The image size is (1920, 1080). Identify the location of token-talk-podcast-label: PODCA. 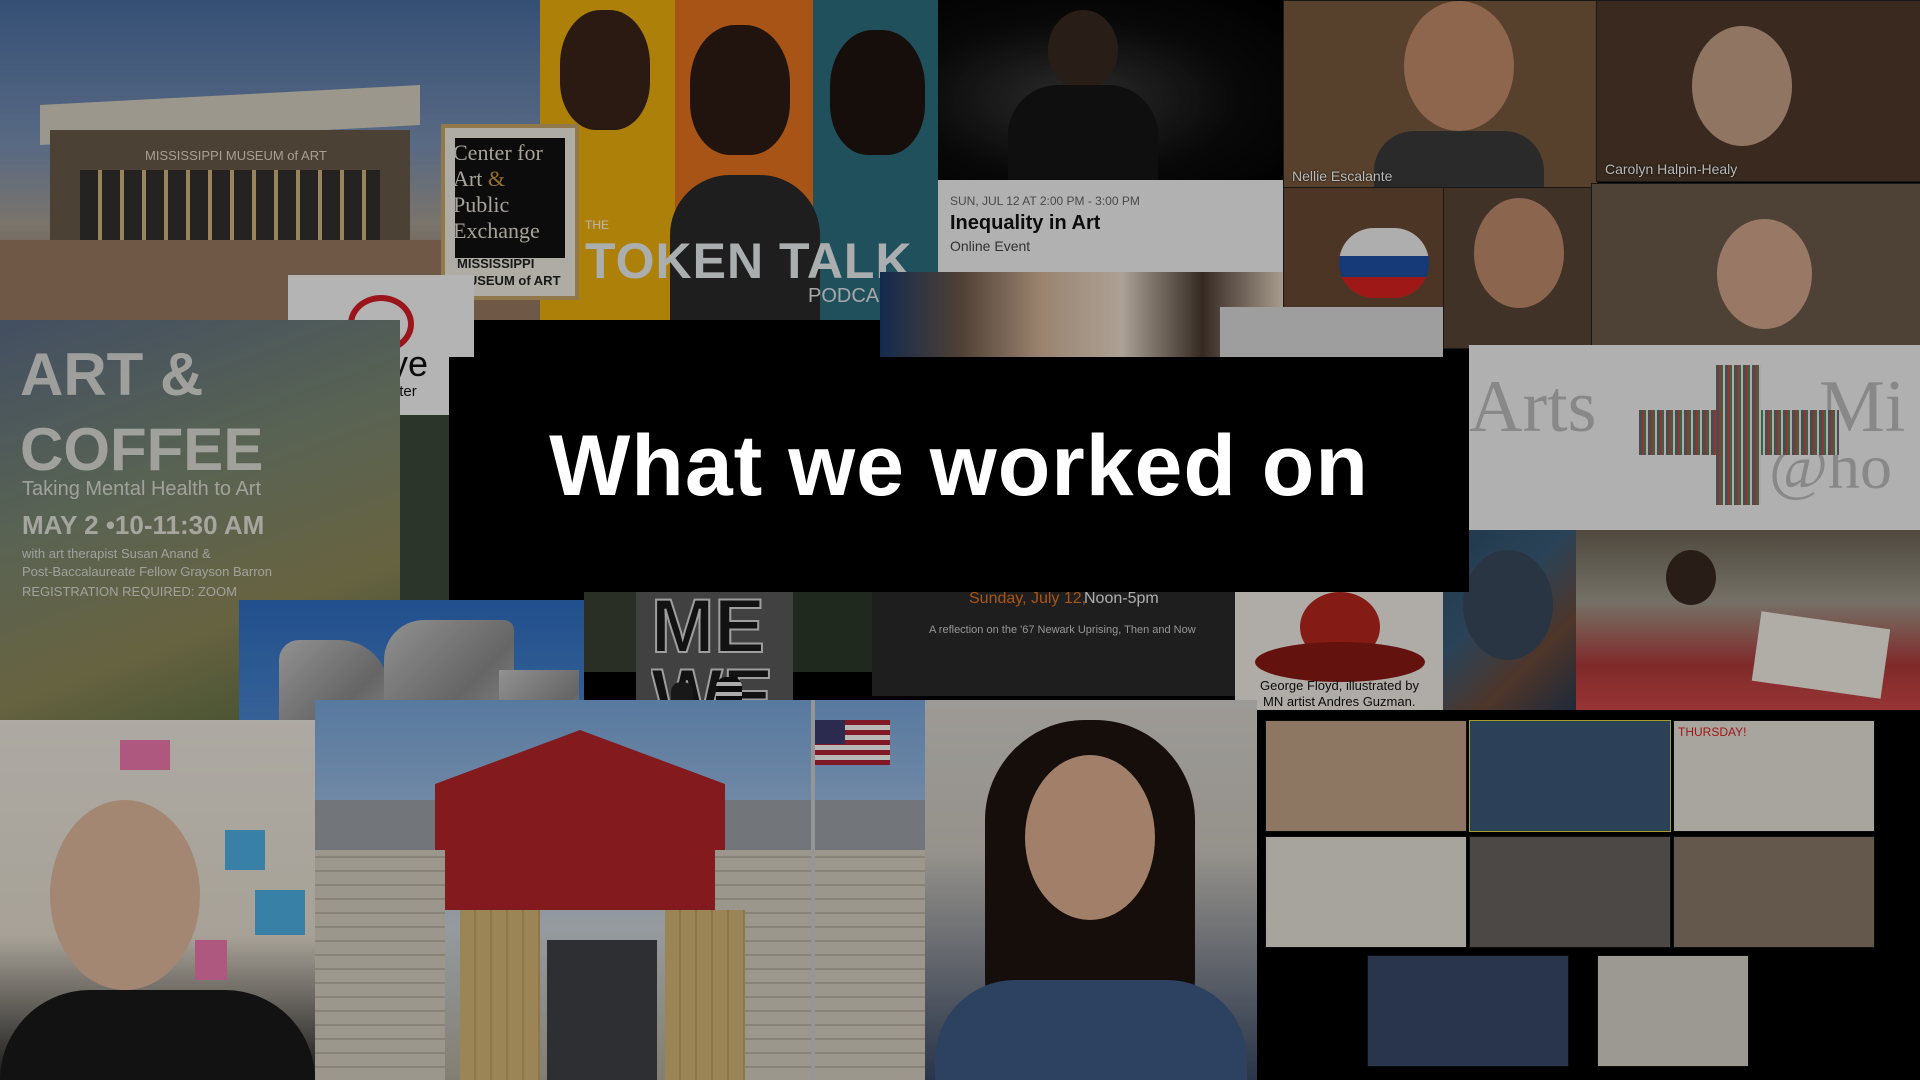
(844, 296).